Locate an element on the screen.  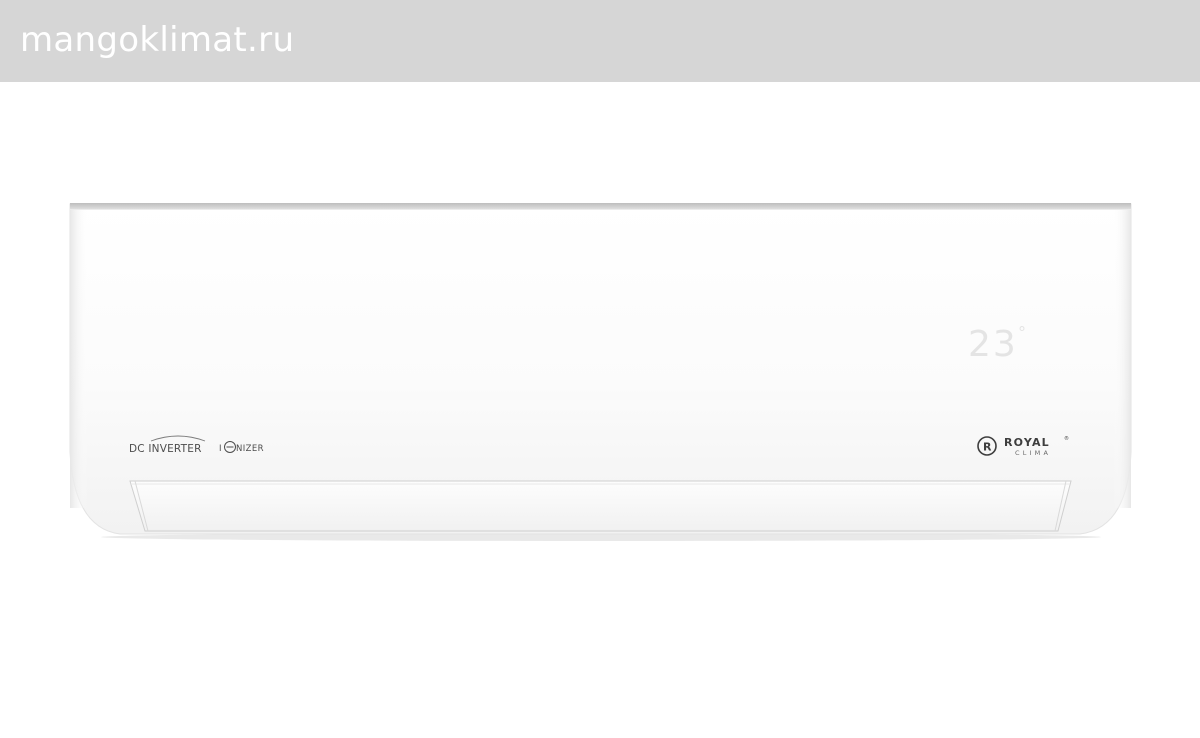
brand-logo-letter: R is located at coordinates (987, 447).